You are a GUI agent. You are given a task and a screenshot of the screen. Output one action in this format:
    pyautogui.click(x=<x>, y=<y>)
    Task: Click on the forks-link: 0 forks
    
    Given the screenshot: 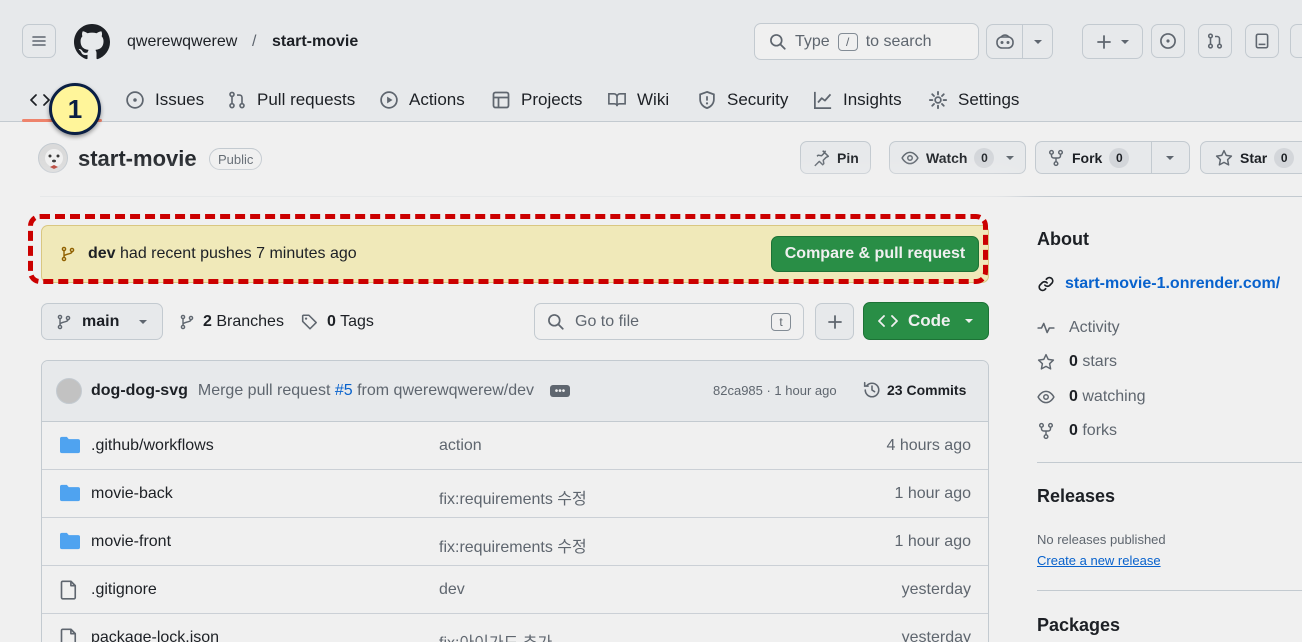 What is the action you would take?
    pyautogui.click(x=1077, y=431)
    